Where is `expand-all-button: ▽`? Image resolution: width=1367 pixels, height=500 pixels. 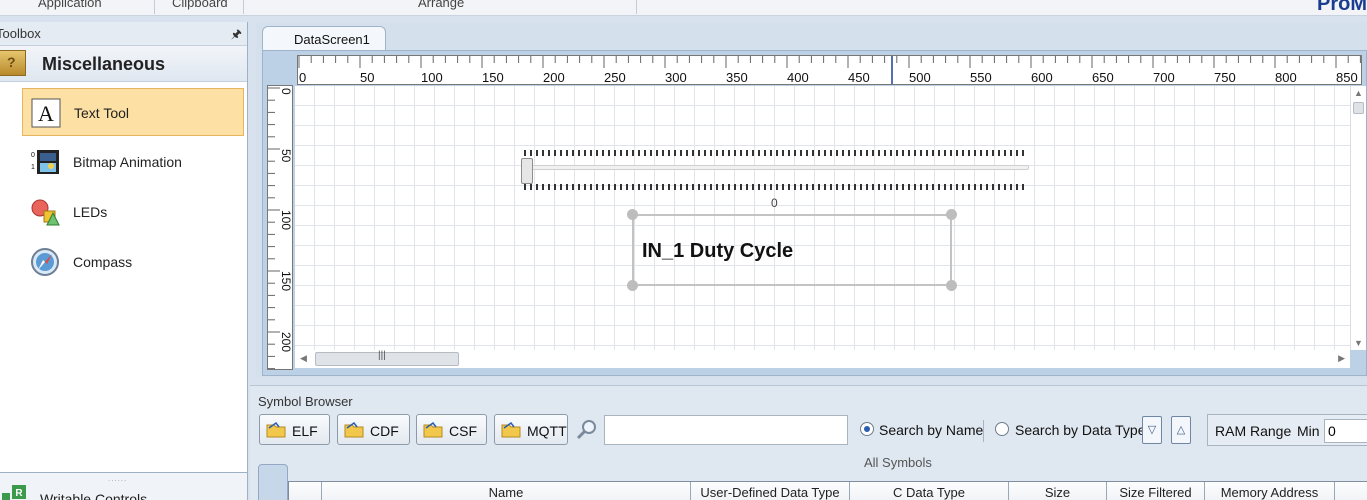 expand-all-button: ▽ is located at coordinates (1152, 430).